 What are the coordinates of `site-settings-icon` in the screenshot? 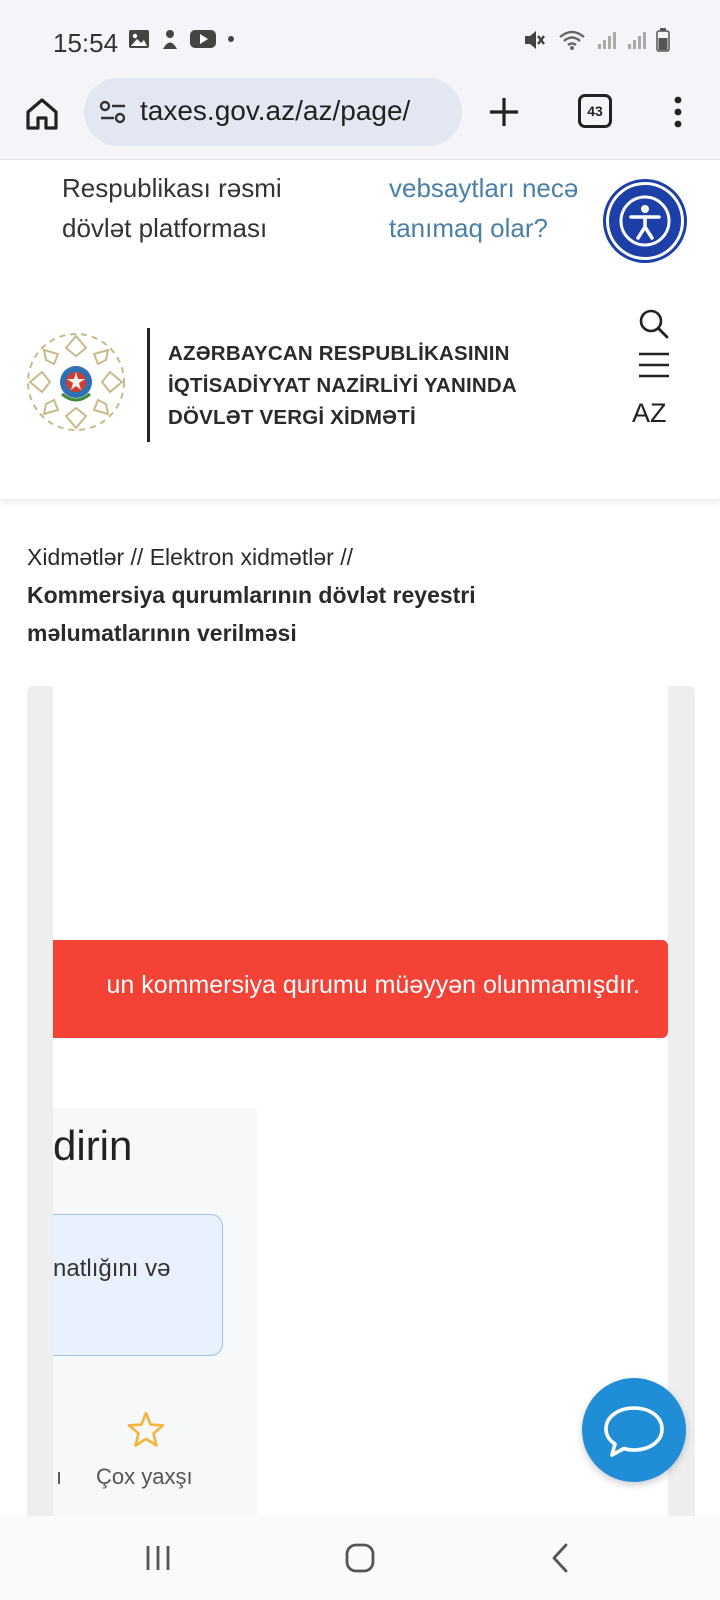 It's located at (113, 112).